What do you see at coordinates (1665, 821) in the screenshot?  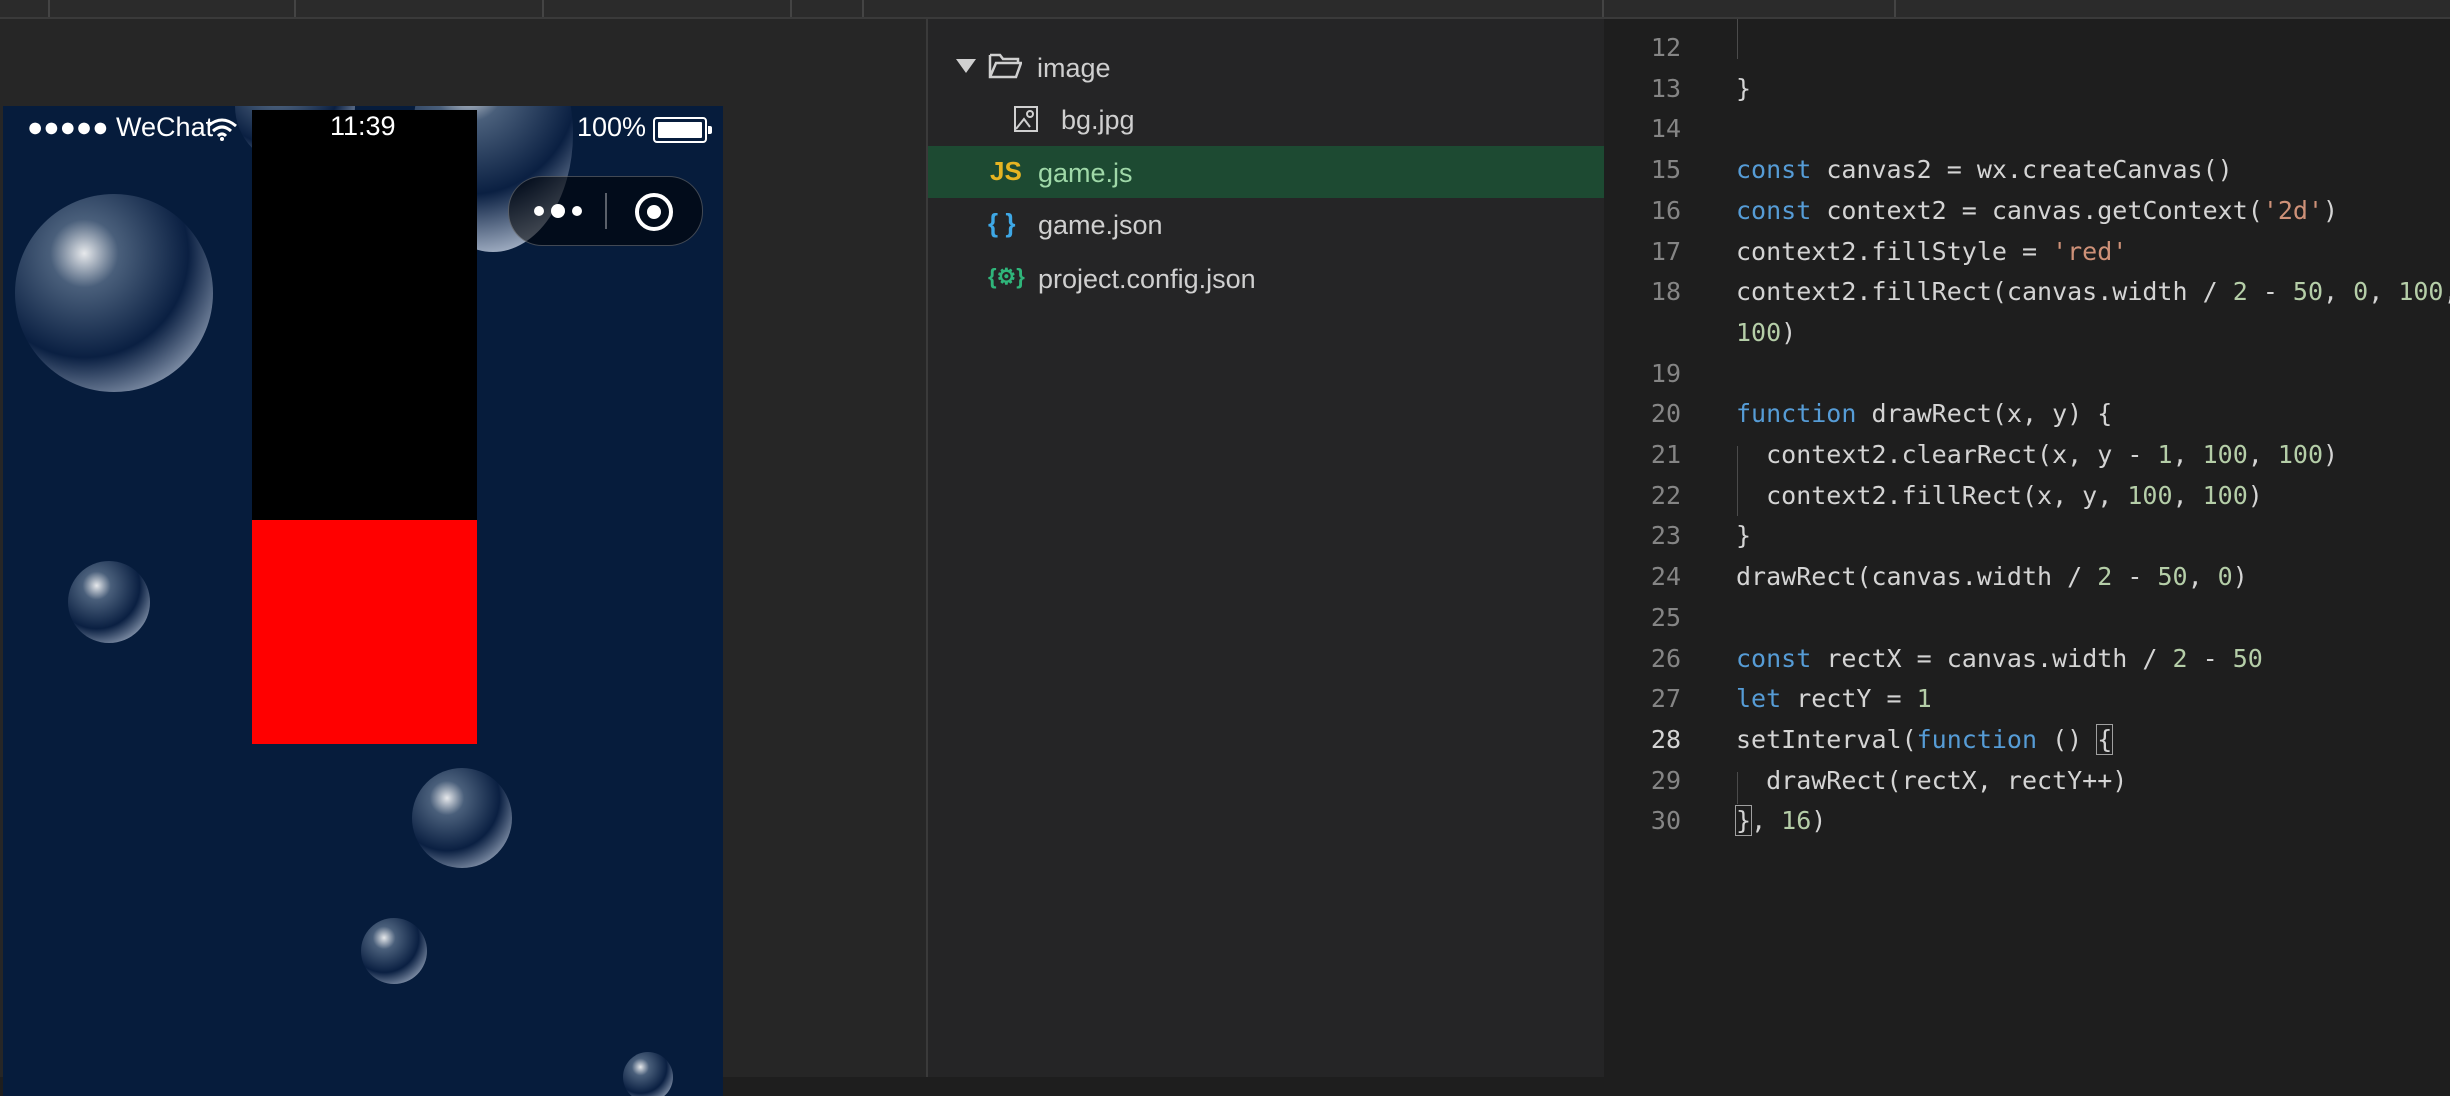 I see `line-number: 30` at bounding box center [1665, 821].